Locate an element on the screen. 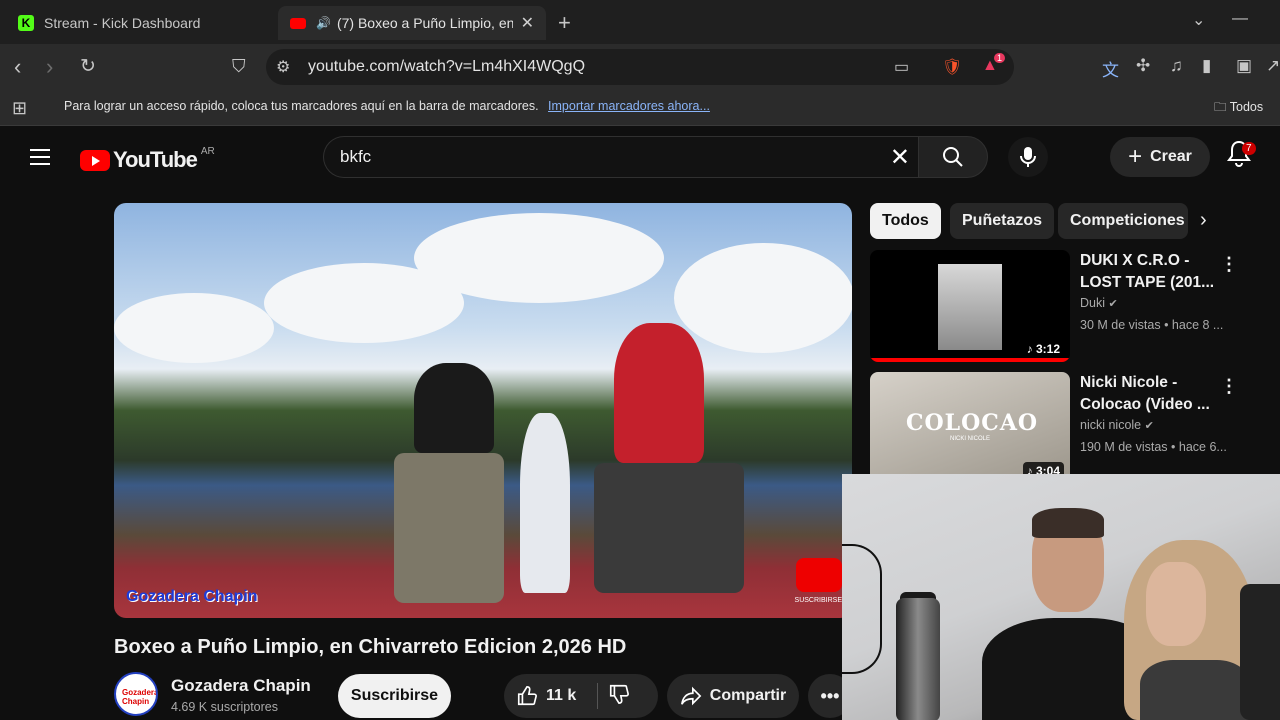 This screenshot has height=720, width=1280. sidebar-icon: ▮ is located at coordinates (1206, 66).